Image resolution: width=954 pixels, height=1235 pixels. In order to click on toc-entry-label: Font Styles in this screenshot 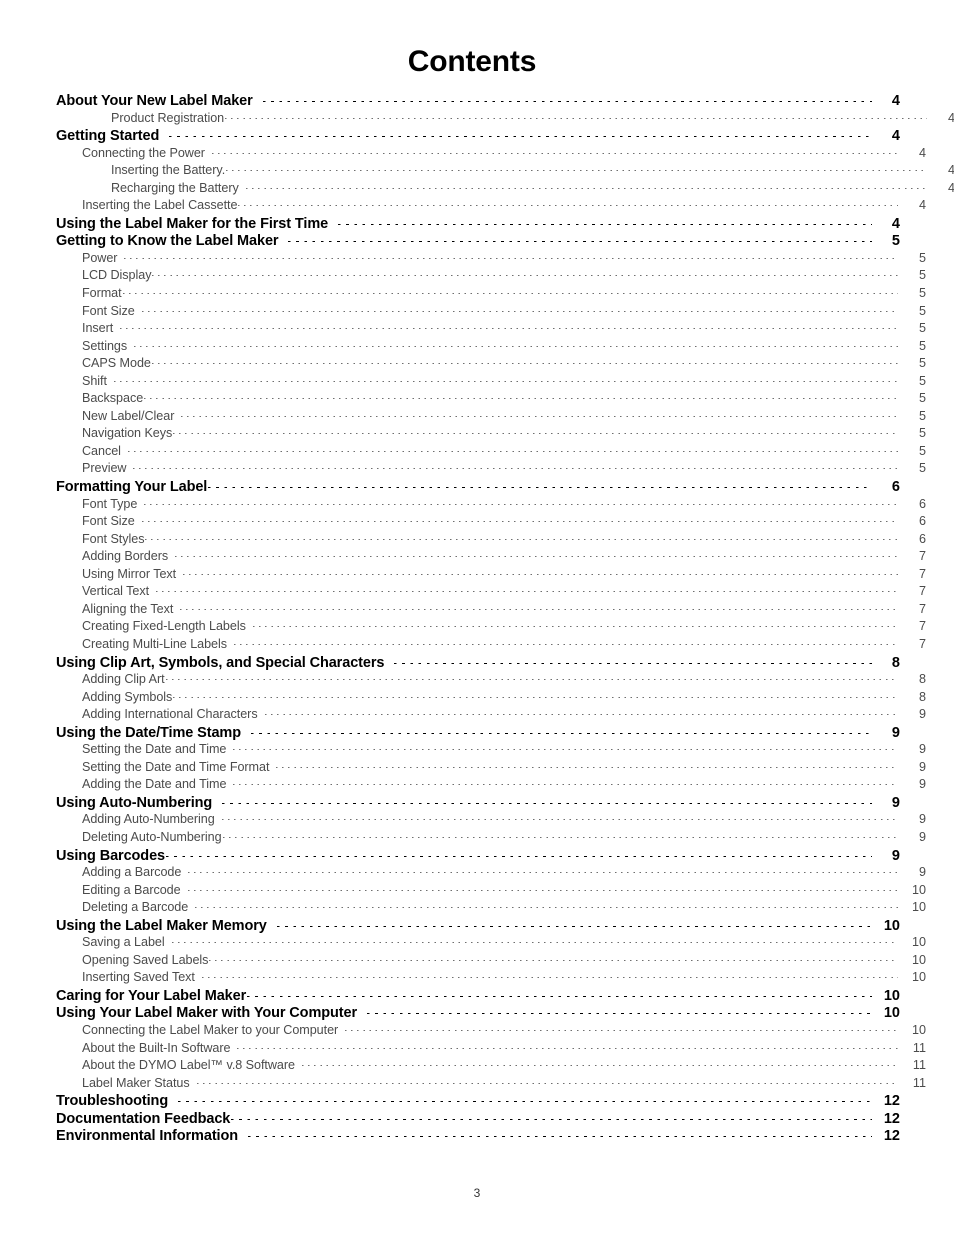, I will do `click(113, 538)`.